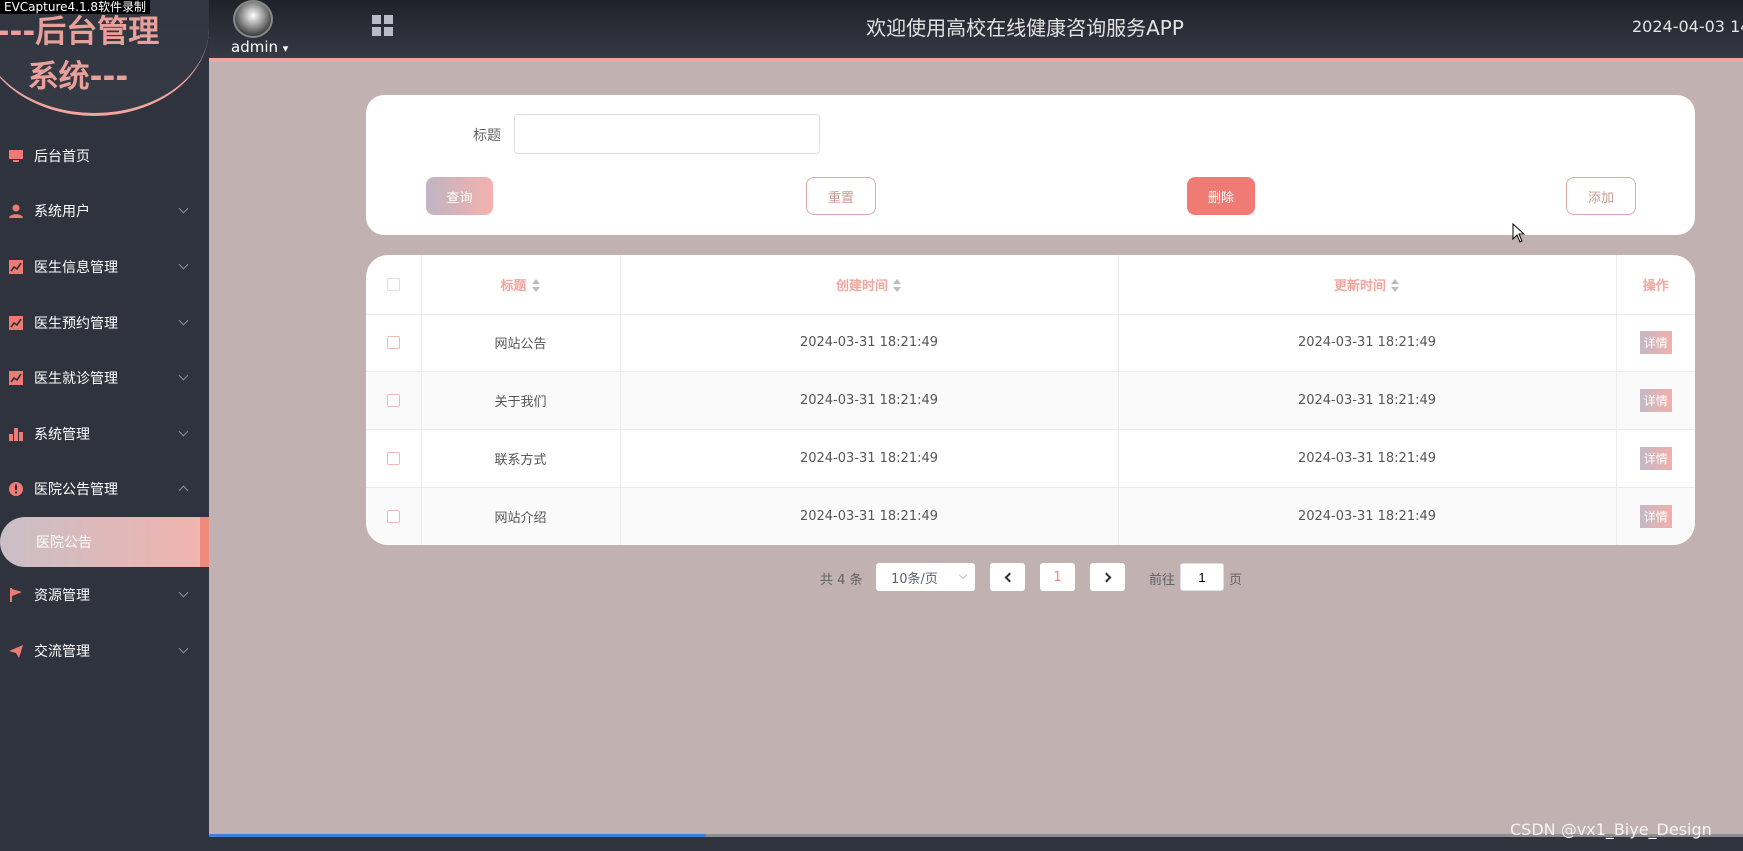  I want to click on table-header-row: 标题 创建时间 更新时间 操作, so click(1030, 285).